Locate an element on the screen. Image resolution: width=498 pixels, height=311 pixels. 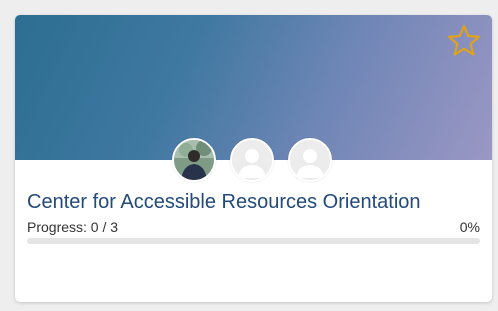
member-avatars is located at coordinates (259, 160).